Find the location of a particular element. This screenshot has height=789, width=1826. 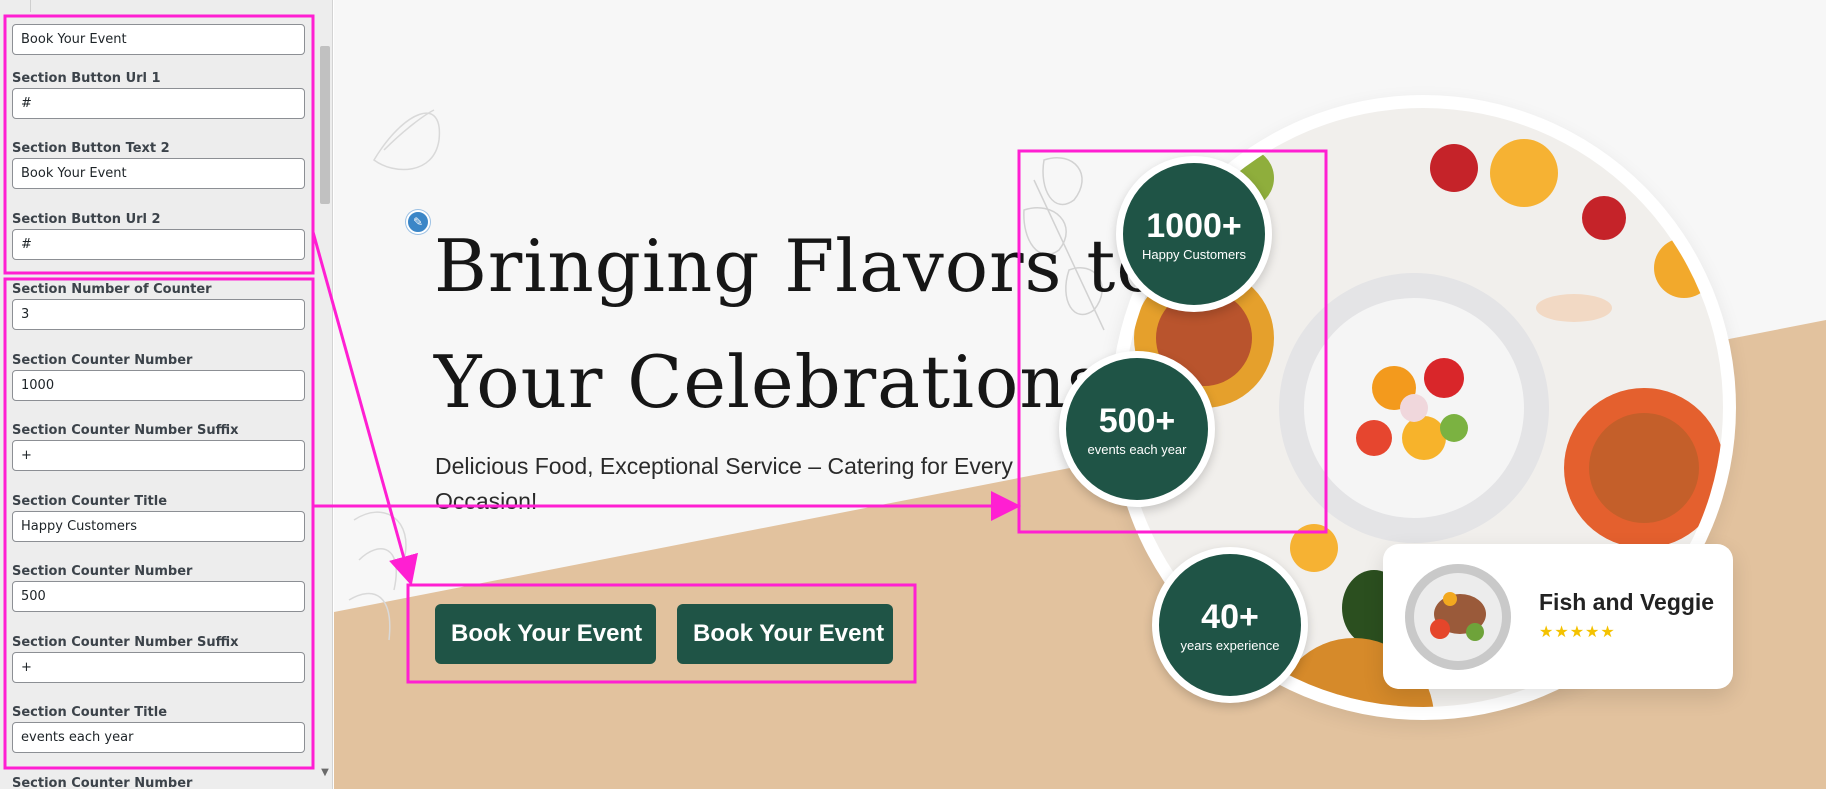

pencil-icon: ✎ is located at coordinates (418, 222).